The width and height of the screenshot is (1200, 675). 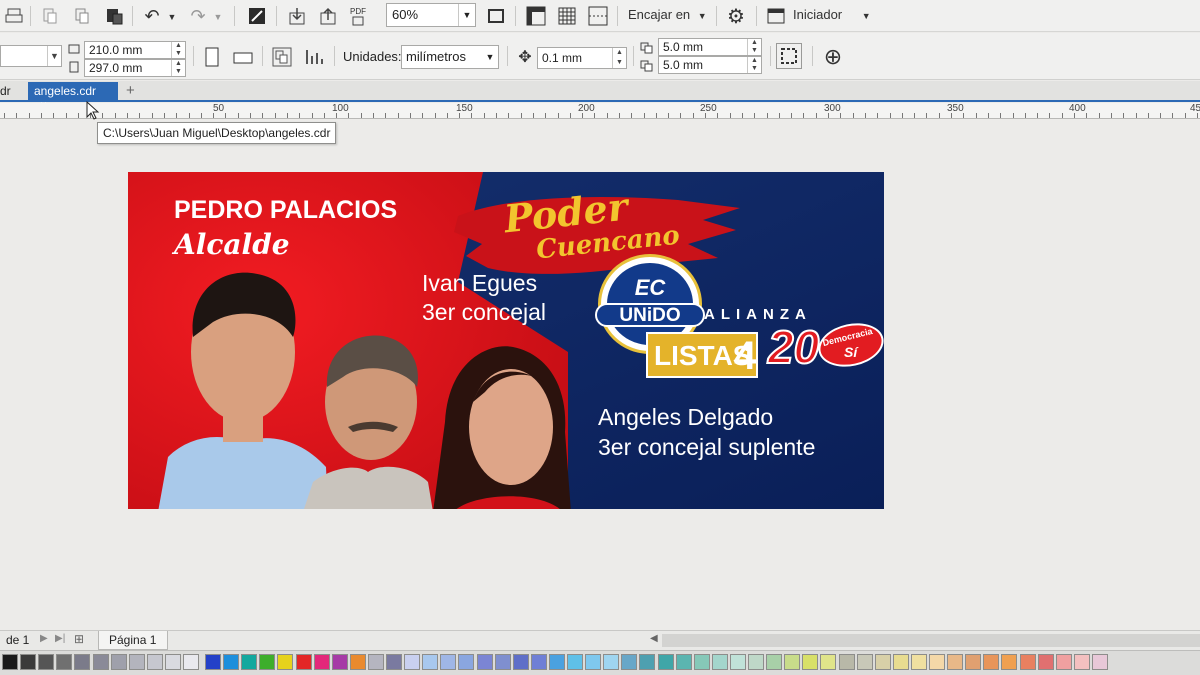 I want to click on cut-icon, so click(x=50, y=16).